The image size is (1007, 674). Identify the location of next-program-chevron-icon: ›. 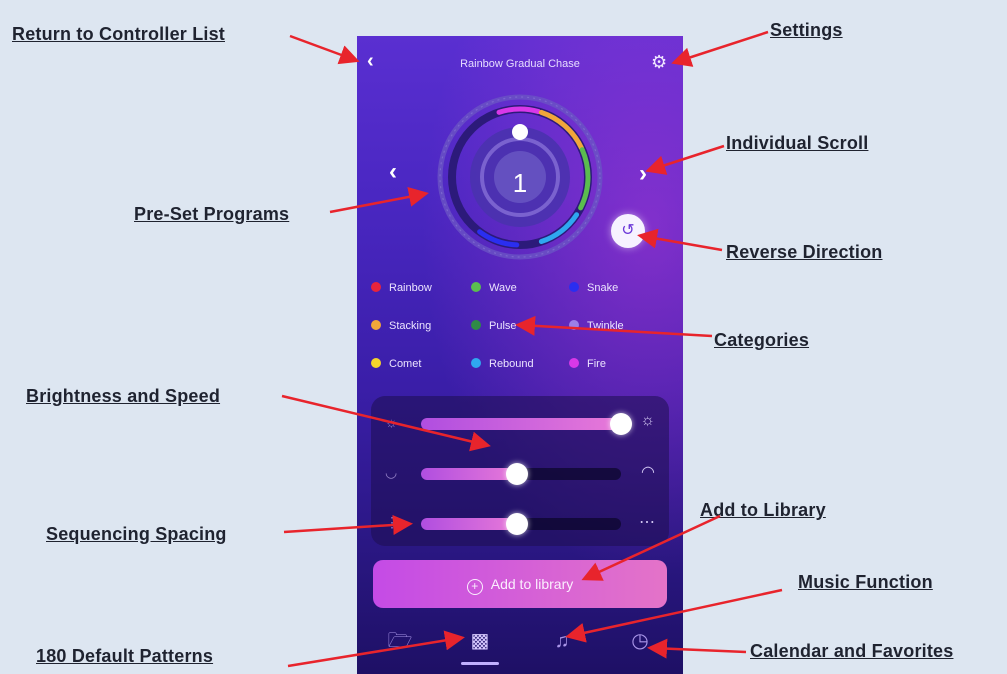
(643, 174).